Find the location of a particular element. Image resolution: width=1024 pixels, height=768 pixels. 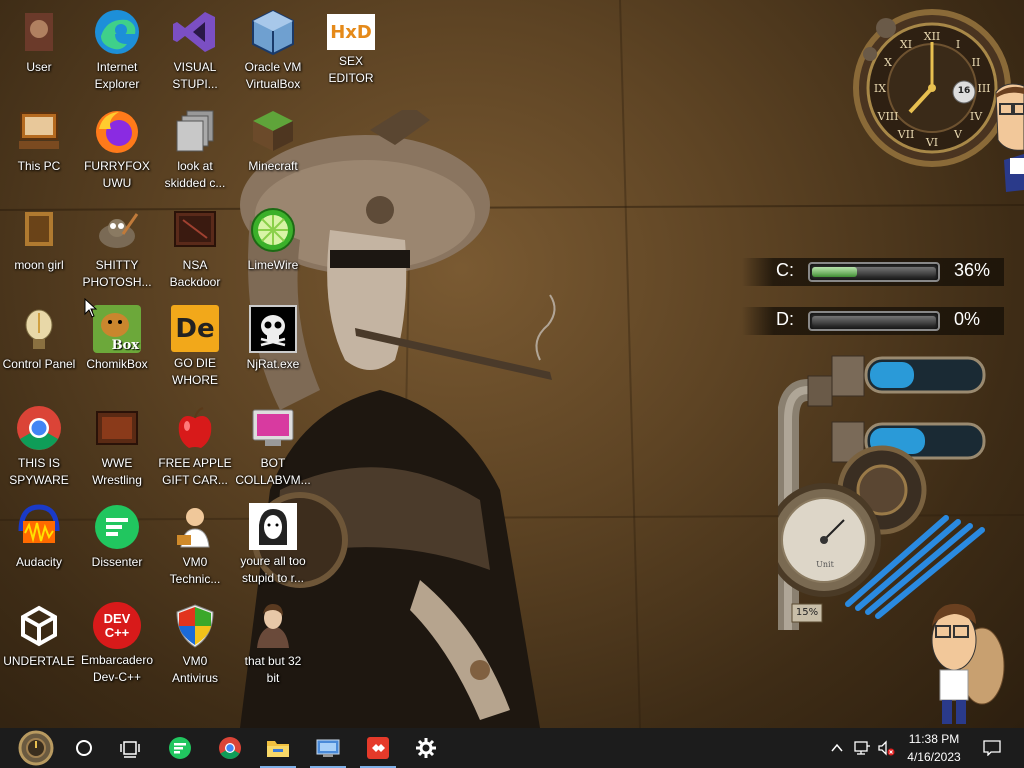

desktop-icon-control-panel: Control Panel is located at coordinates (39, 343).